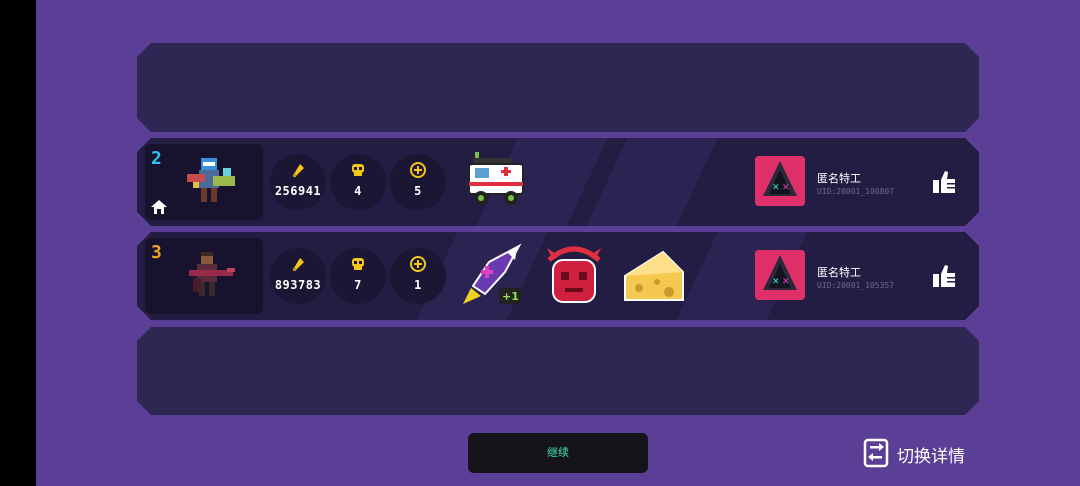 The image size is (1080, 486). What do you see at coordinates (931, 457) in the screenshot?
I see `switch-details-label: 切换详情` at bounding box center [931, 457].